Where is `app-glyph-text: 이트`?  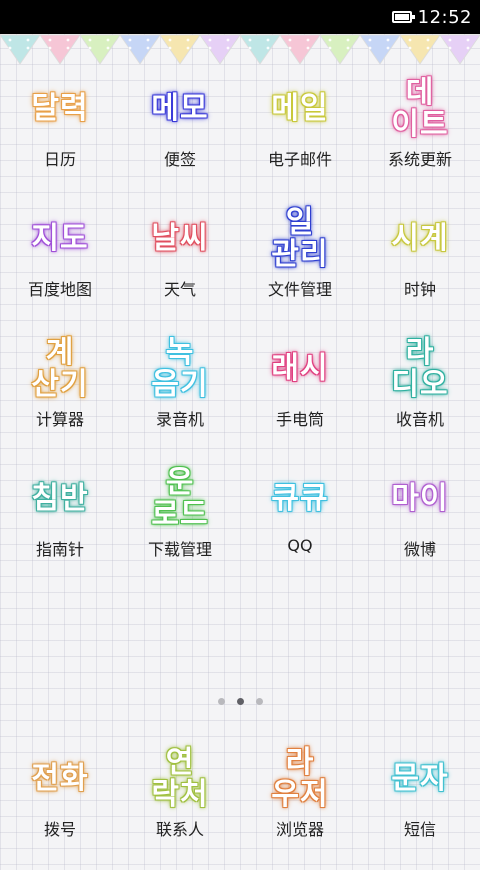 app-glyph-text: 이트 is located at coordinates (420, 124).